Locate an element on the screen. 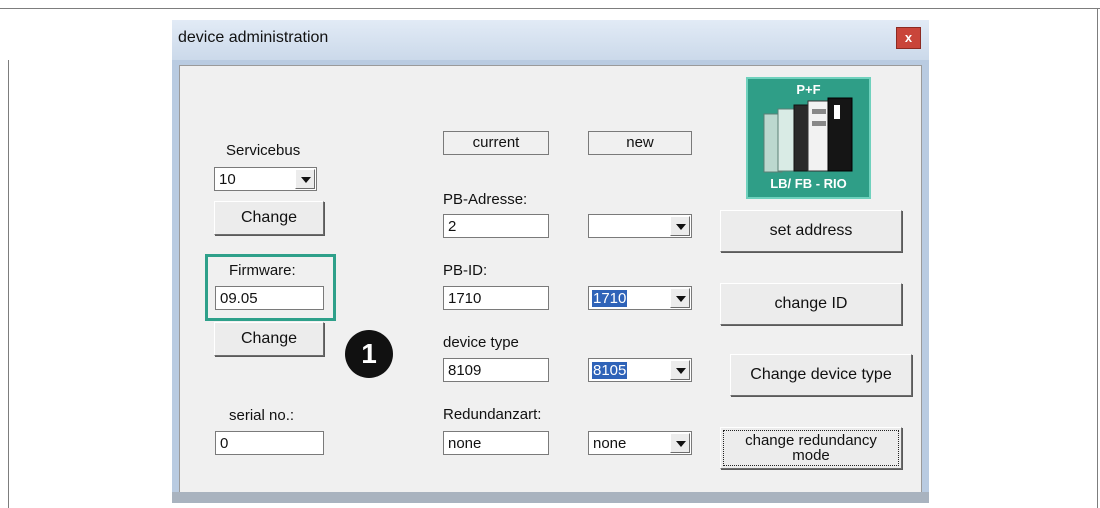 The image size is (1100, 508). close-icon: x is located at coordinates (908, 37).